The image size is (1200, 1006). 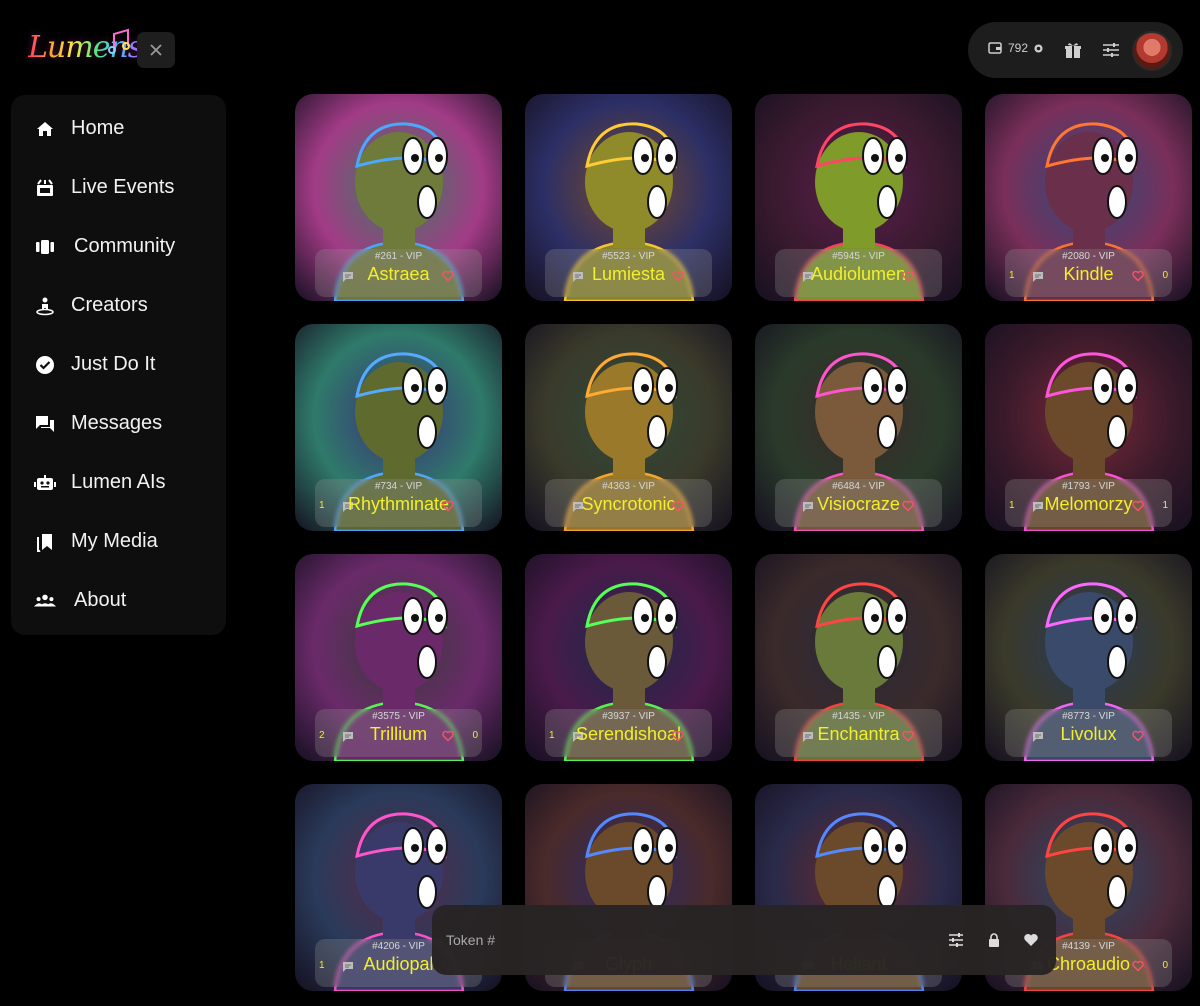 I want to click on token-id: #1793 - VIP, so click(x=1088, y=486).